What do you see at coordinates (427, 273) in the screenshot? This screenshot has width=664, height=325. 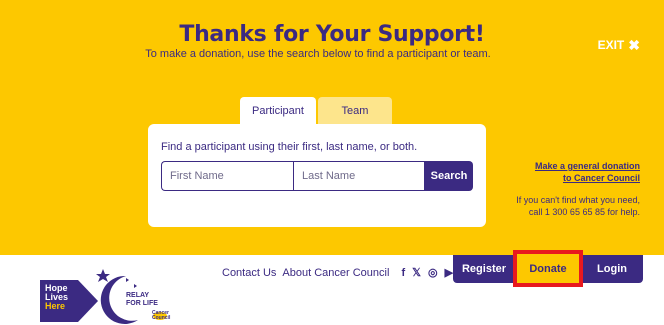 I see `social-links: f 𝕏 ◎ ▶` at bounding box center [427, 273].